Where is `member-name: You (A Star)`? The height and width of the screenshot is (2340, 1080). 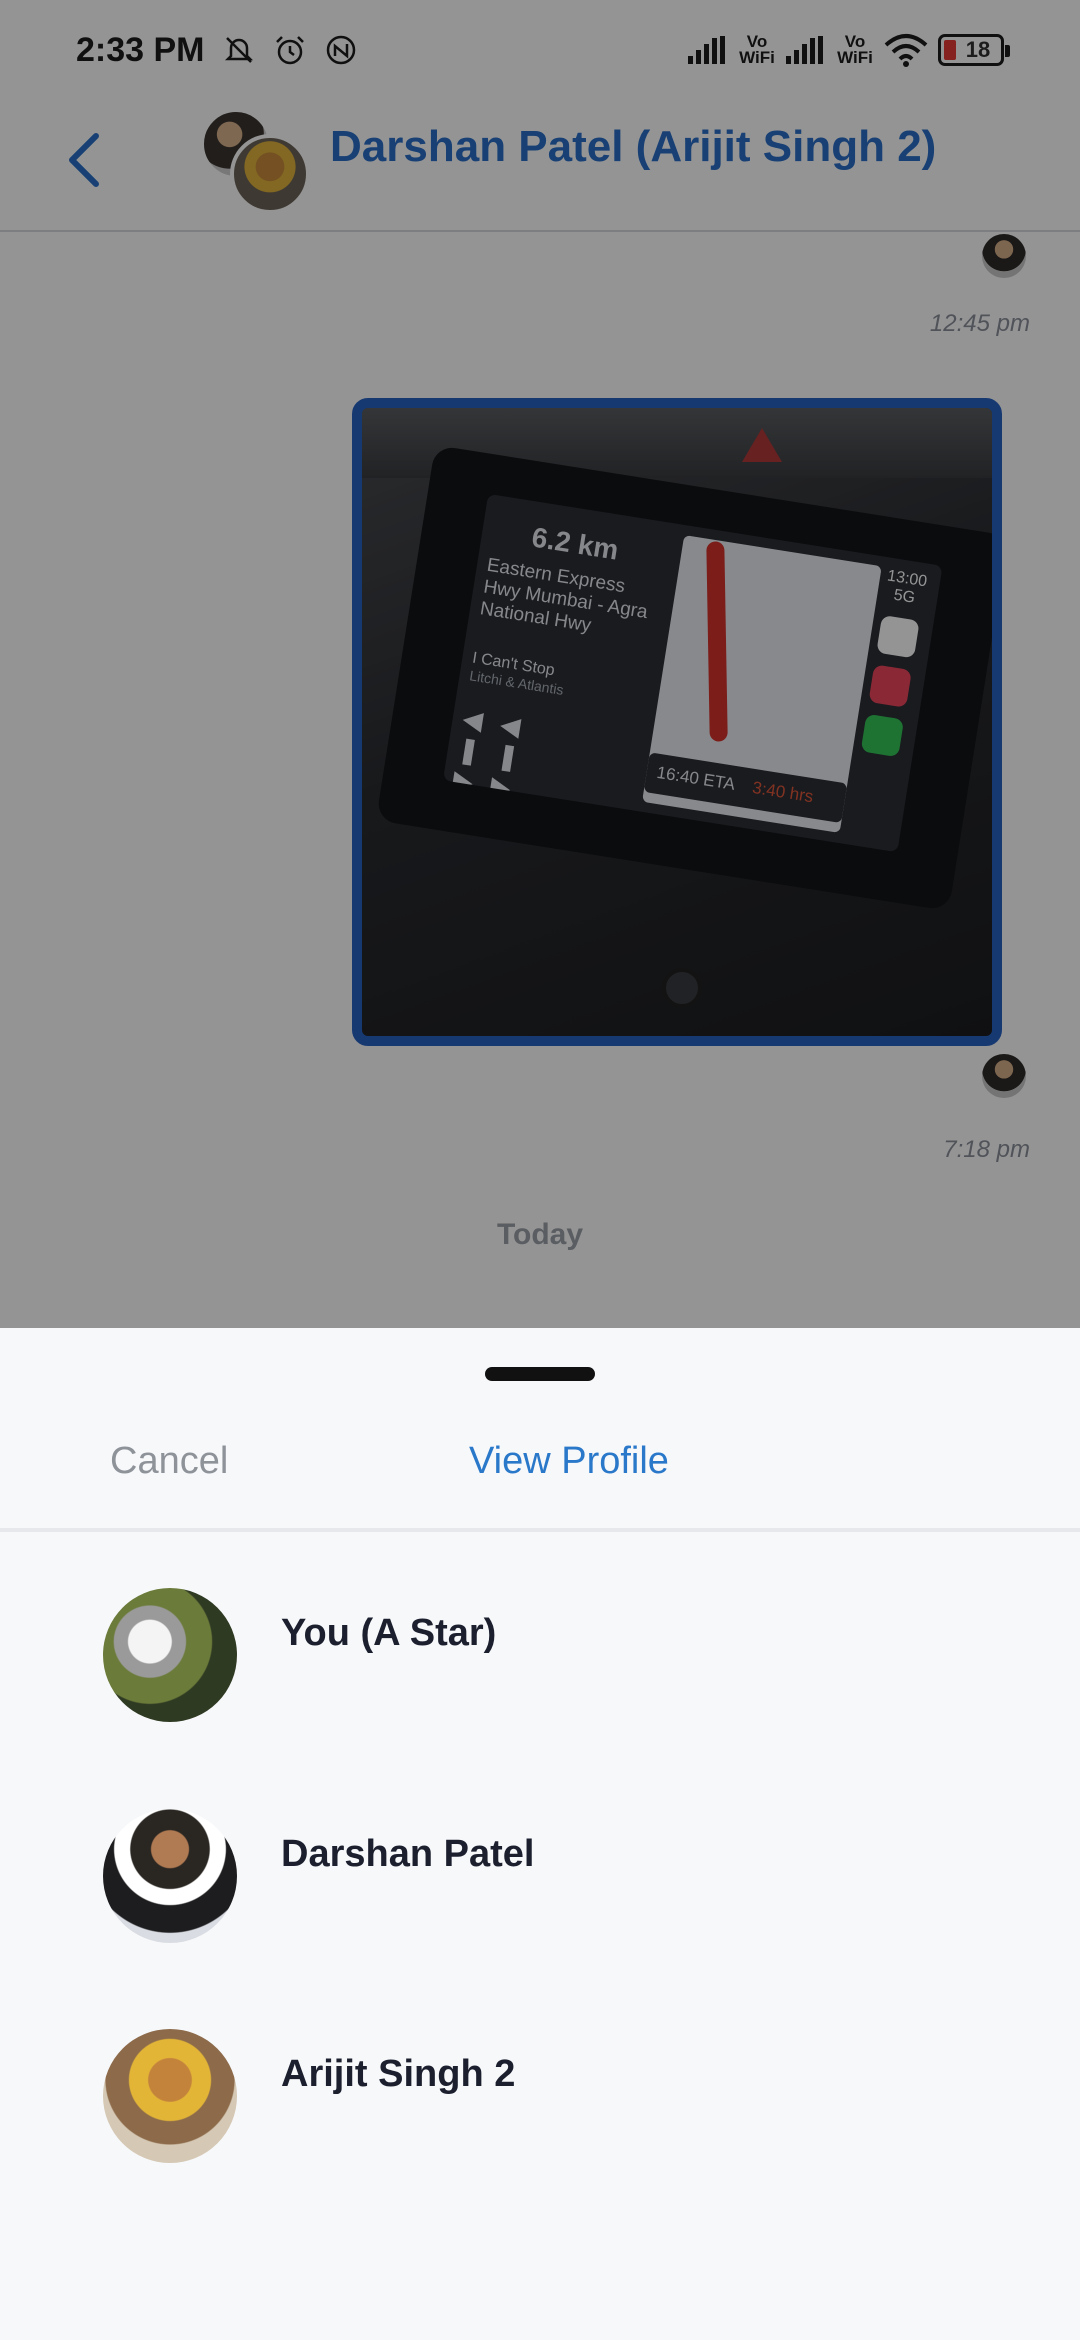 member-name: You (A Star) is located at coordinates (389, 1633).